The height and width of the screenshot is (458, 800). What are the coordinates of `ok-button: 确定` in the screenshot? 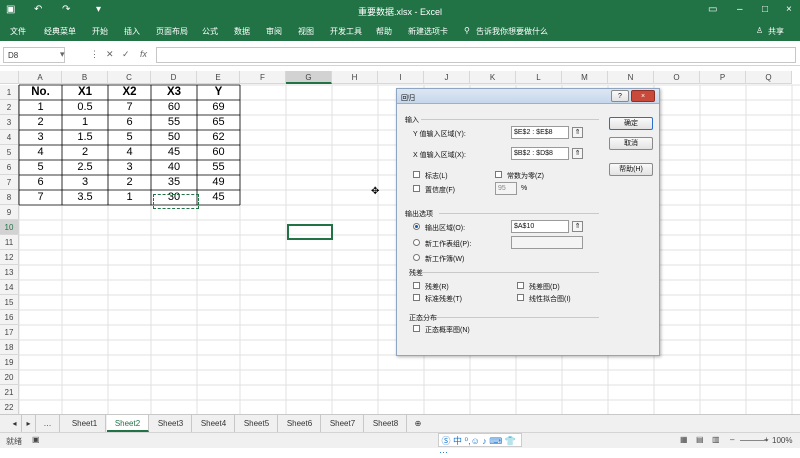 It's located at (631, 123).